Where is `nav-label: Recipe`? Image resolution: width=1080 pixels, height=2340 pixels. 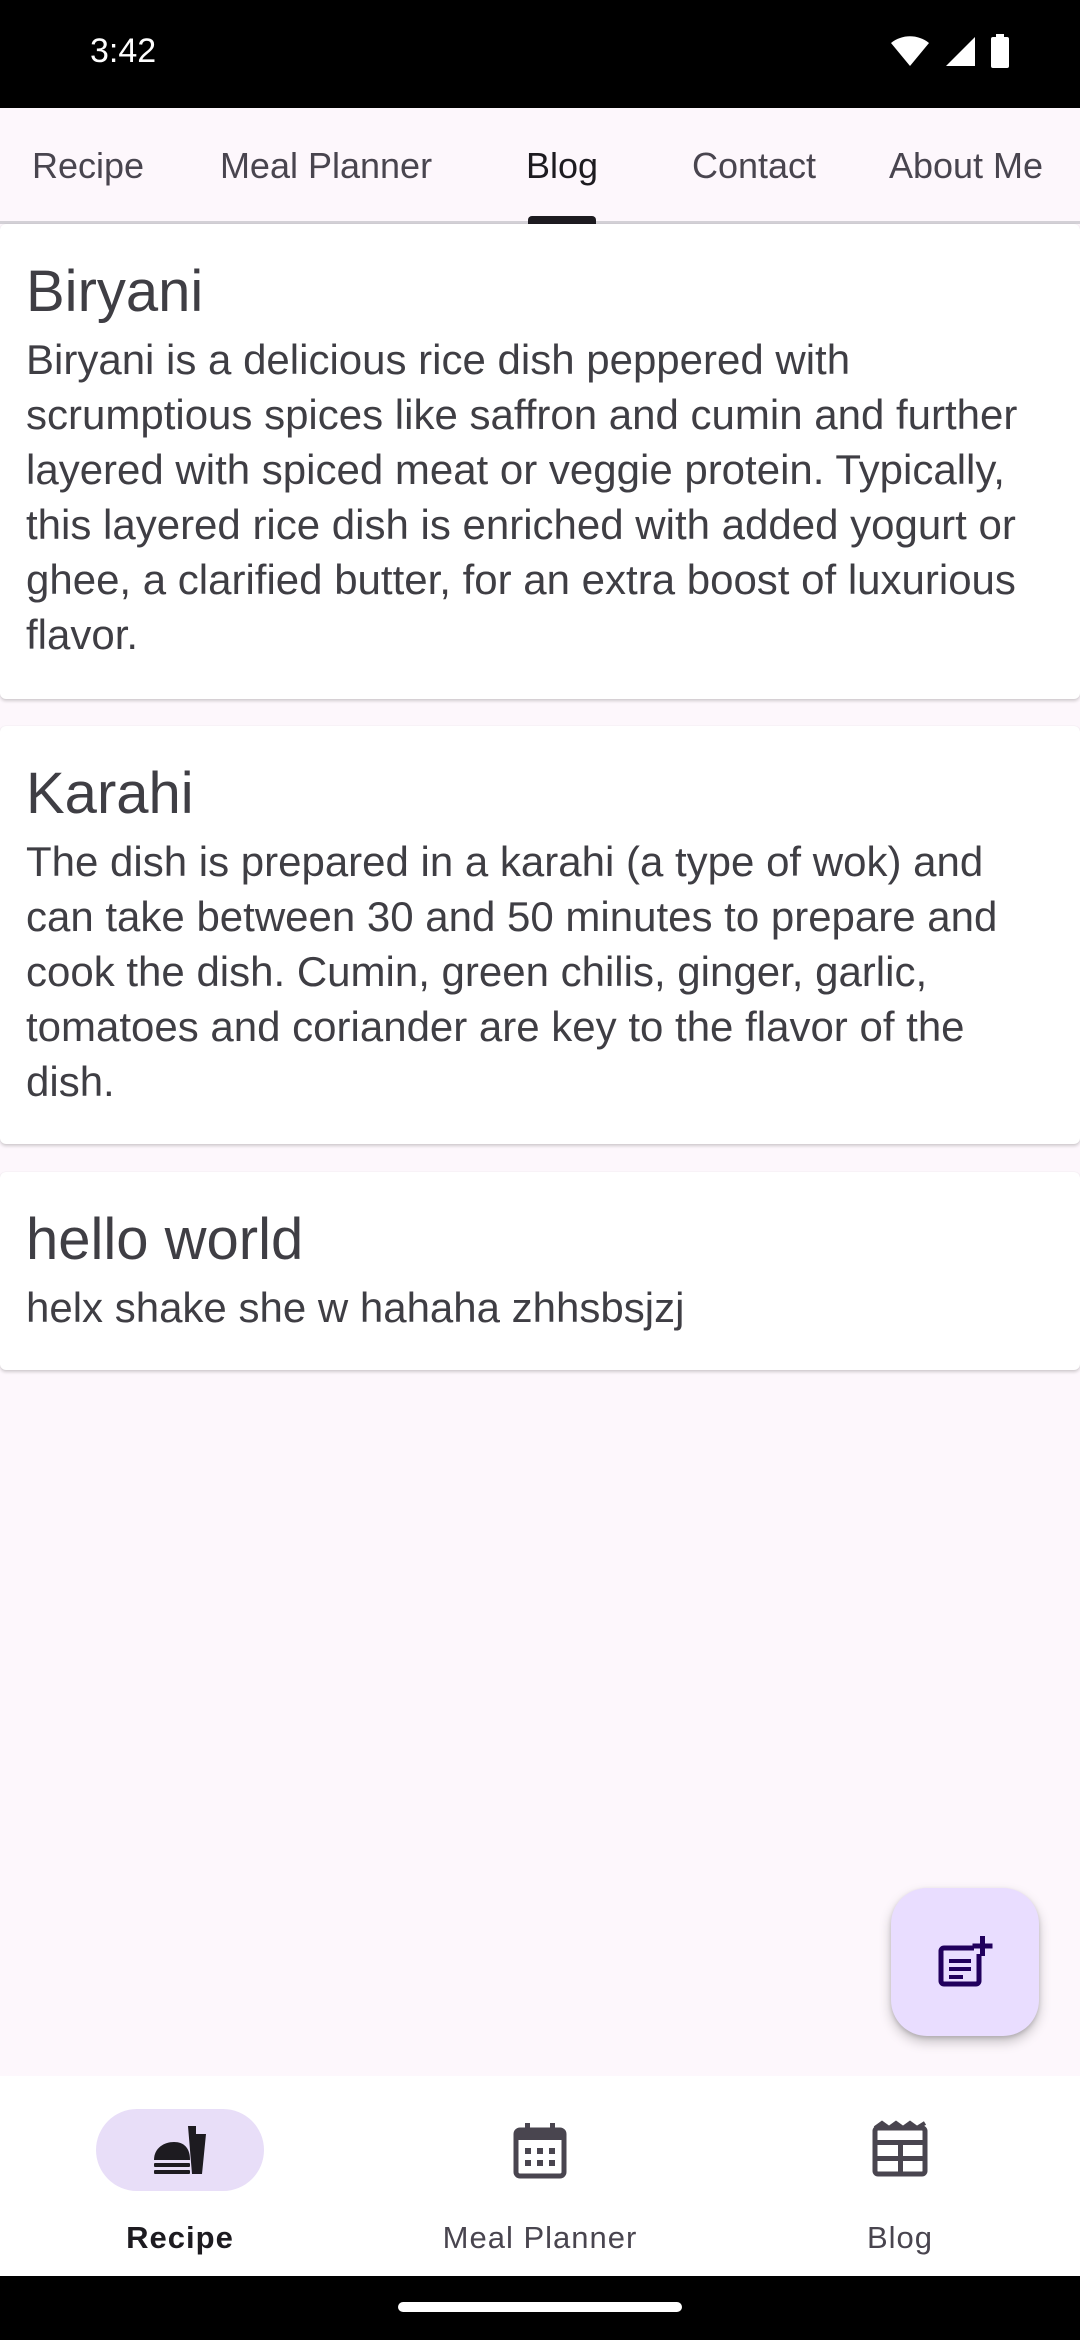 nav-label: Recipe is located at coordinates (180, 2237).